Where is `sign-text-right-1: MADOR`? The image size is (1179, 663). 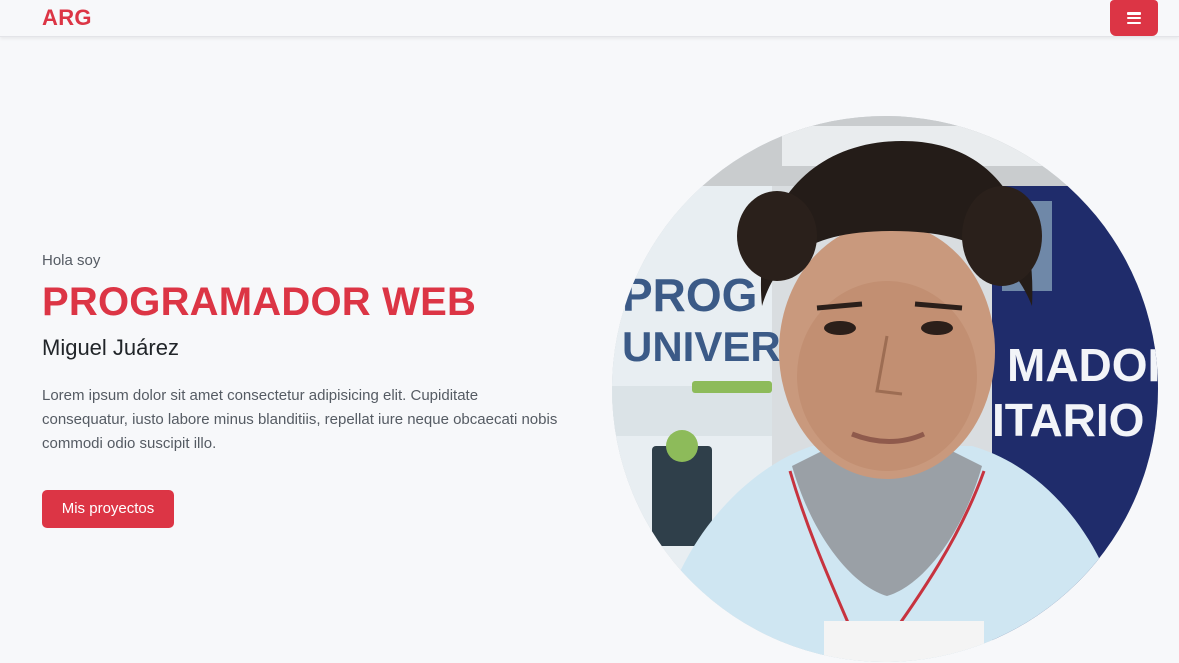
sign-text-right-1: MADOR is located at coordinates (1082, 365).